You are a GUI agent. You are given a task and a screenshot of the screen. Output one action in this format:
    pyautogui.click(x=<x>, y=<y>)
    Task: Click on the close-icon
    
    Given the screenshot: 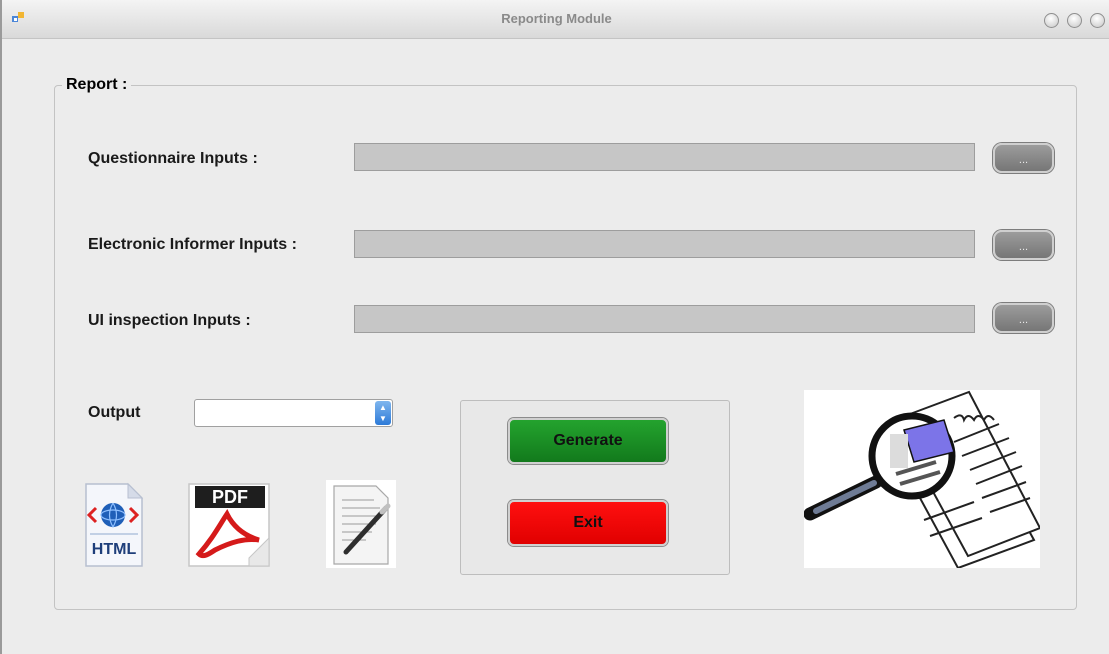 What is the action you would take?
    pyautogui.click(x=1097, y=20)
    